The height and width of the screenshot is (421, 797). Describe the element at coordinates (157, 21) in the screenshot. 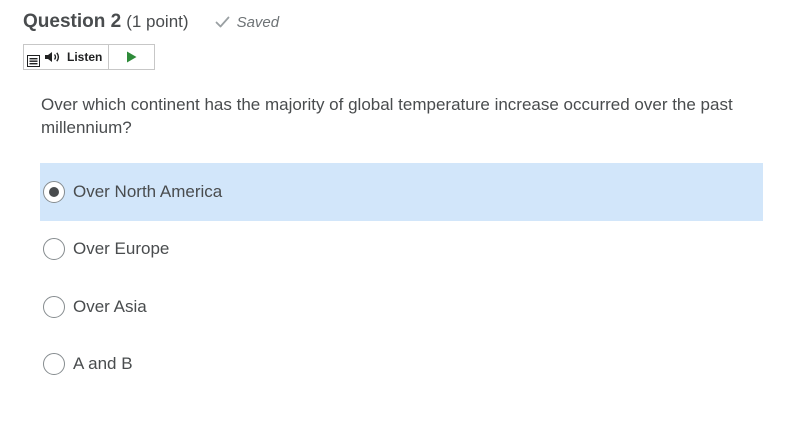

I see `question-points: (1 point)` at that location.